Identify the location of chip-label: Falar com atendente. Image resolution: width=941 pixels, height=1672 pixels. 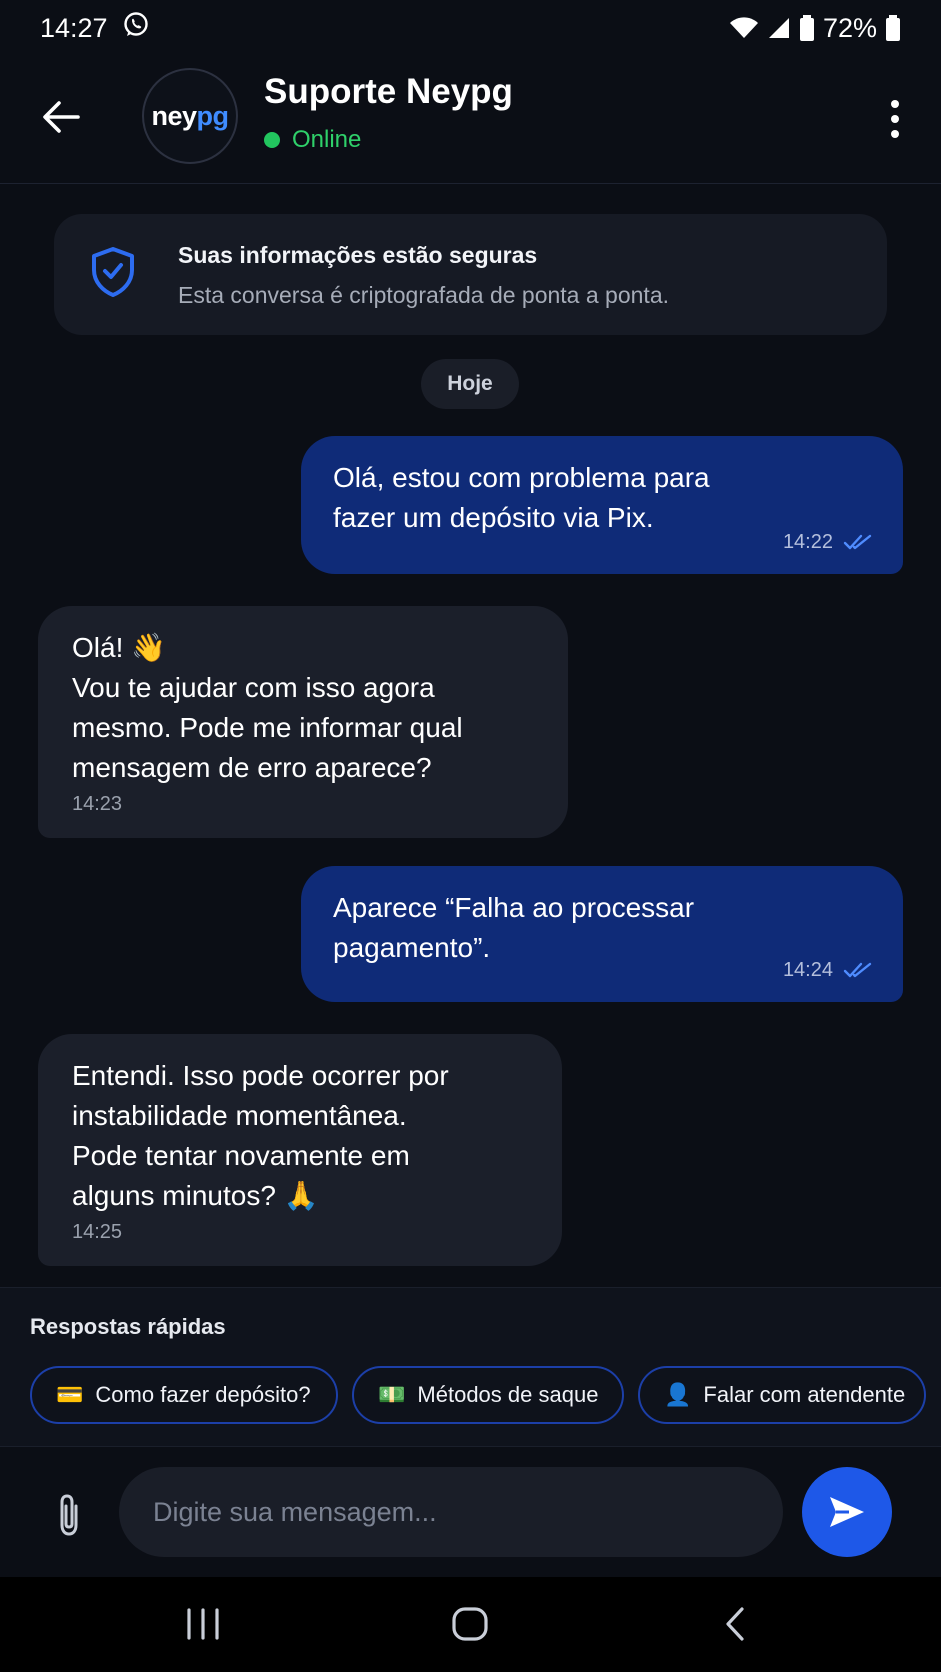
(804, 1394).